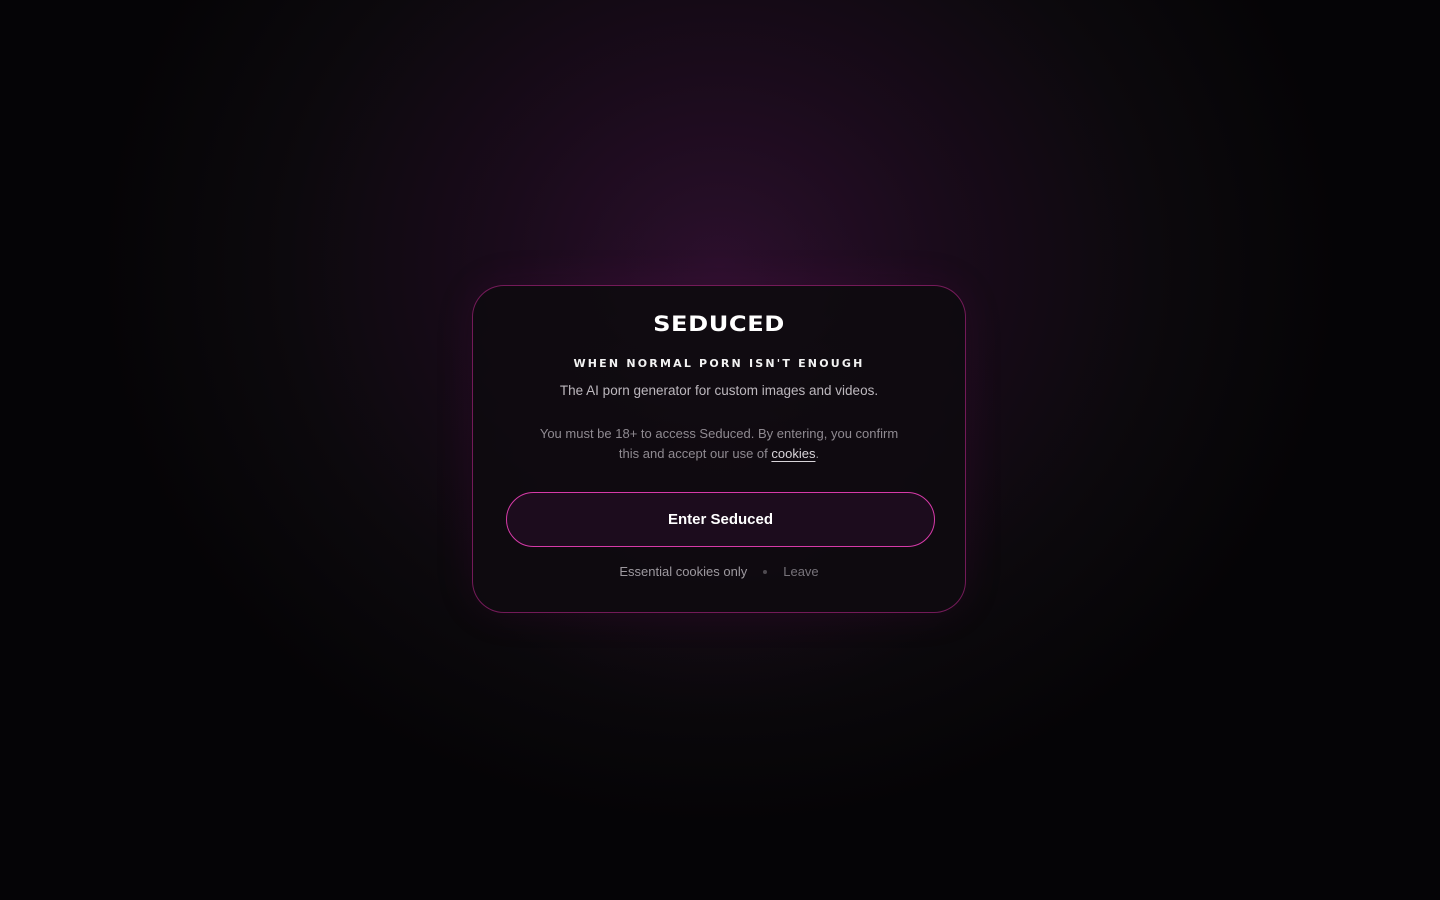 Image resolution: width=1440 pixels, height=900 pixels. What do you see at coordinates (720, 519) in the screenshot?
I see `enter-button: Enter Seduced` at bounding box center [720, 519].